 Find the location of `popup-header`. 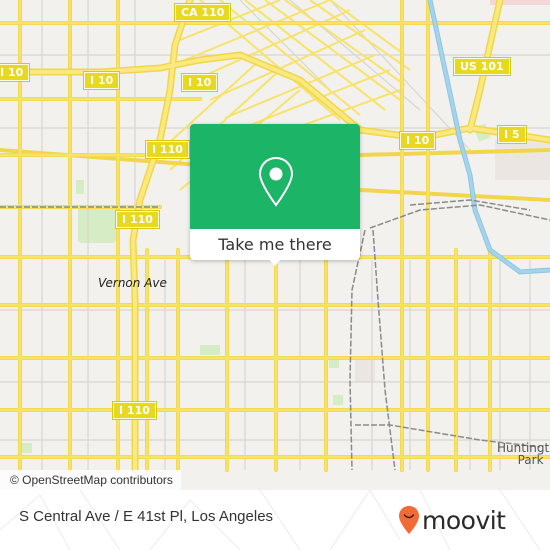

popup-header is located at coordinates (275, 176).